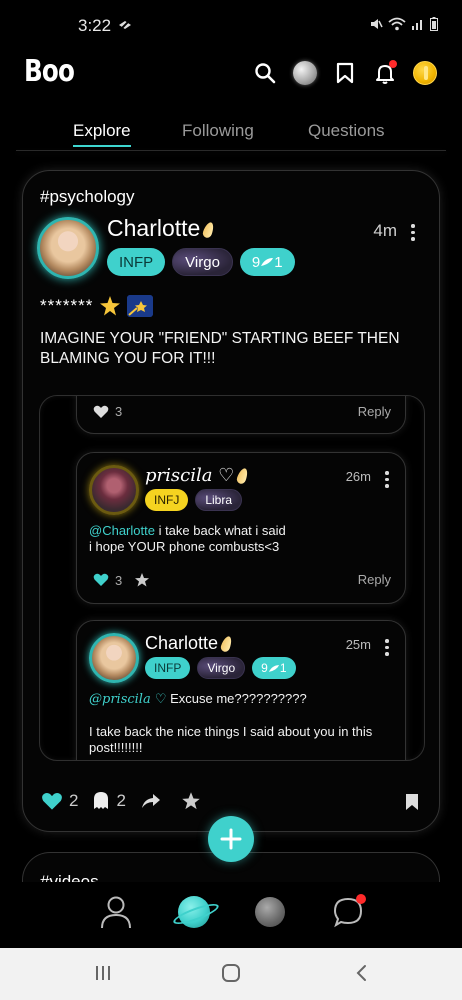 This screenshot has width=462, height=1000. What do you see at coordinates (103, 973) in the screenshot?
I see `recent-apps-icon` at bounding box center [103, 973].